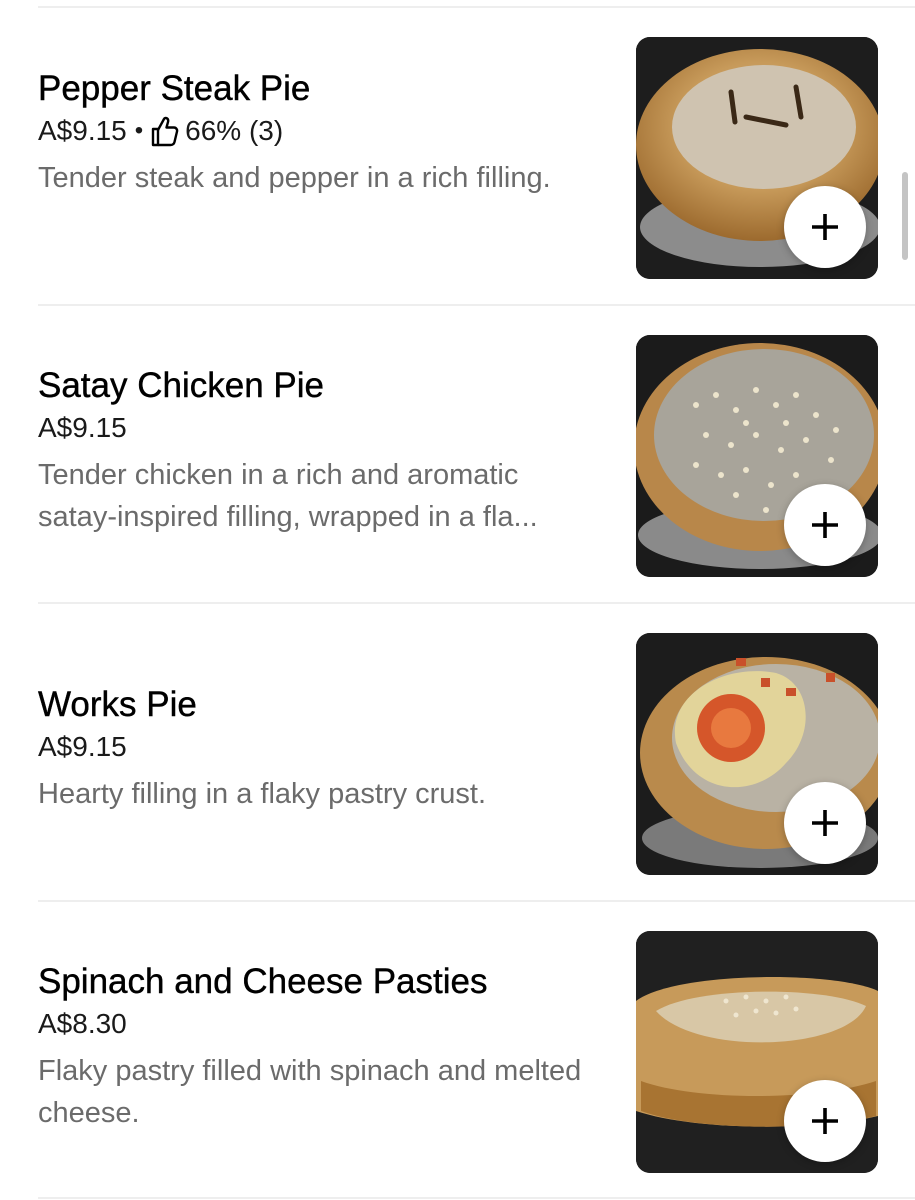 The height and width of the screenshot is (1200, 915). Describe the element at coordinates (82, 1023) in the screenshot. I see `item-price: A$8.30` at that location.